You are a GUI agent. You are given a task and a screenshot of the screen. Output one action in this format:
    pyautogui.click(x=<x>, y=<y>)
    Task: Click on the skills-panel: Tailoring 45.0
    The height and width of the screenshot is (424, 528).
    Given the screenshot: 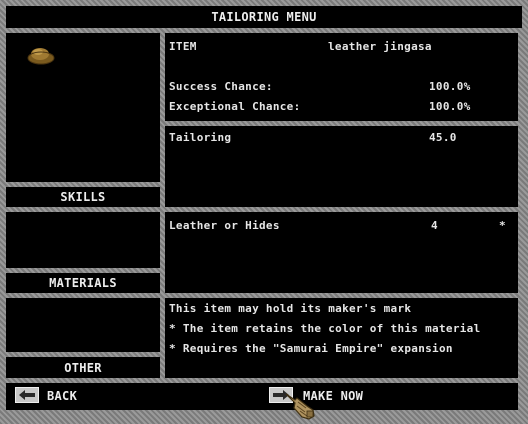 What is the action you would take?
    pyautogui.click(x=341, y=166)
    